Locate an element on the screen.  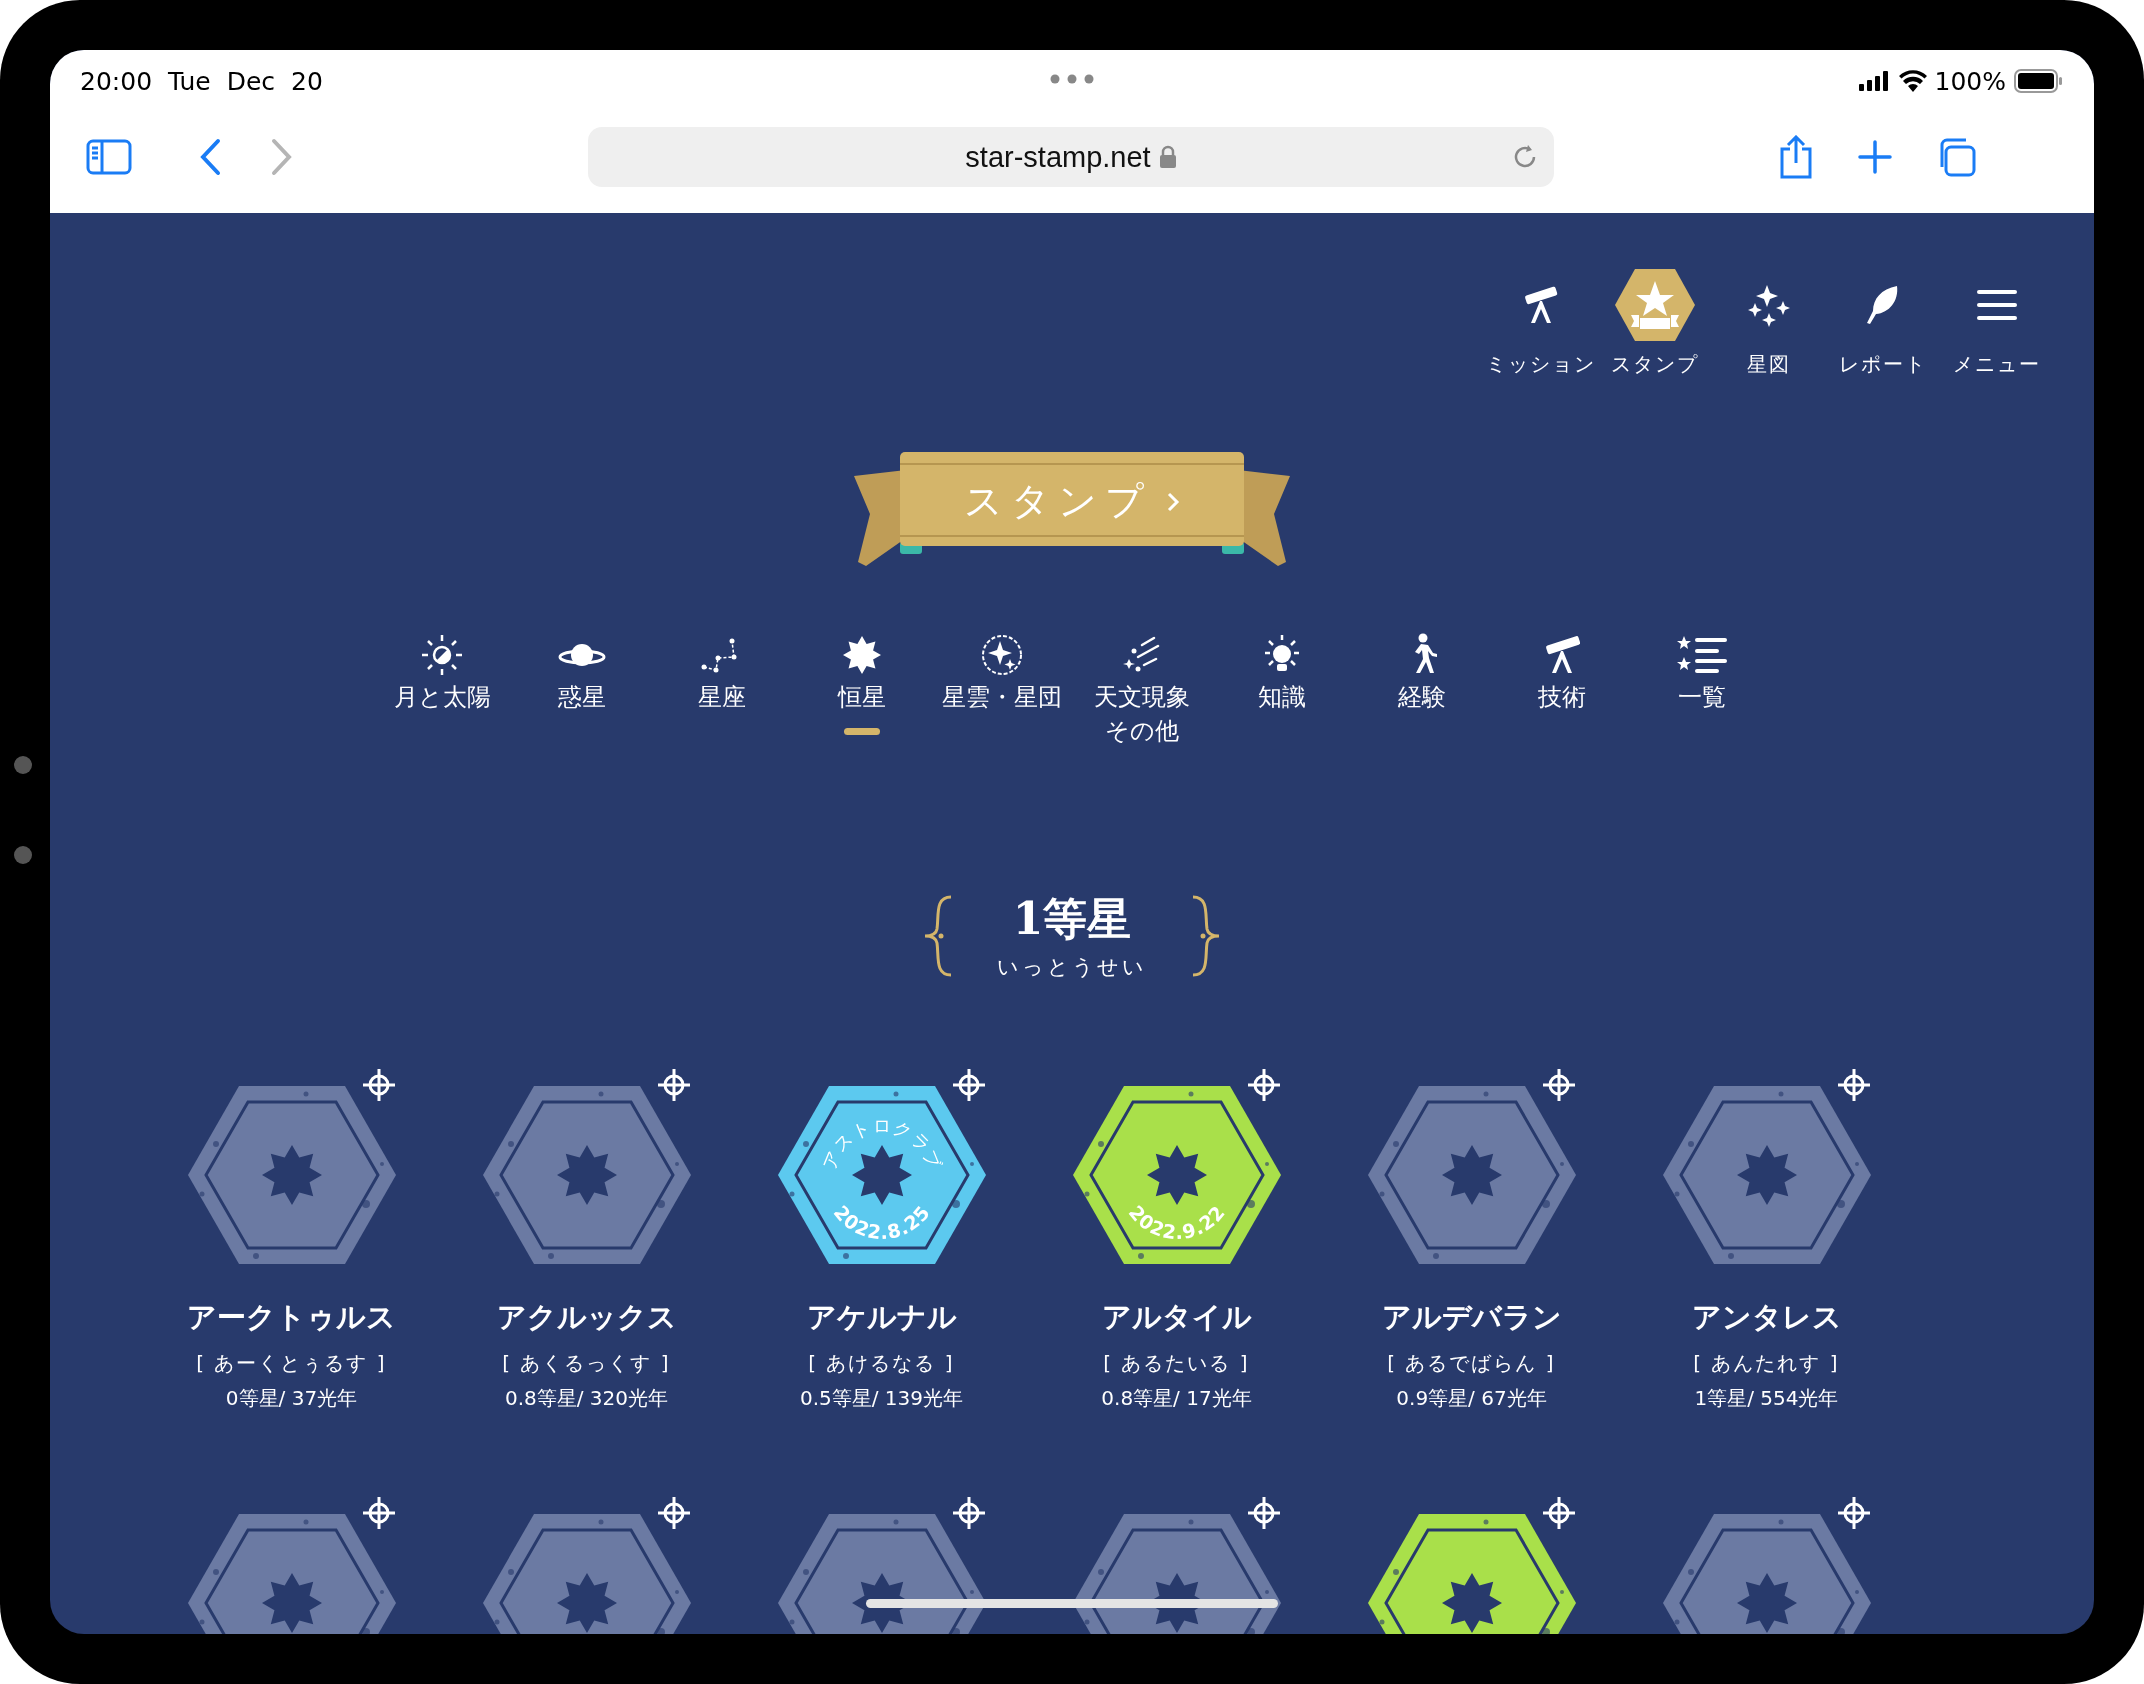
star-name: アルデバラン is located at coordinates (1471, 1317).